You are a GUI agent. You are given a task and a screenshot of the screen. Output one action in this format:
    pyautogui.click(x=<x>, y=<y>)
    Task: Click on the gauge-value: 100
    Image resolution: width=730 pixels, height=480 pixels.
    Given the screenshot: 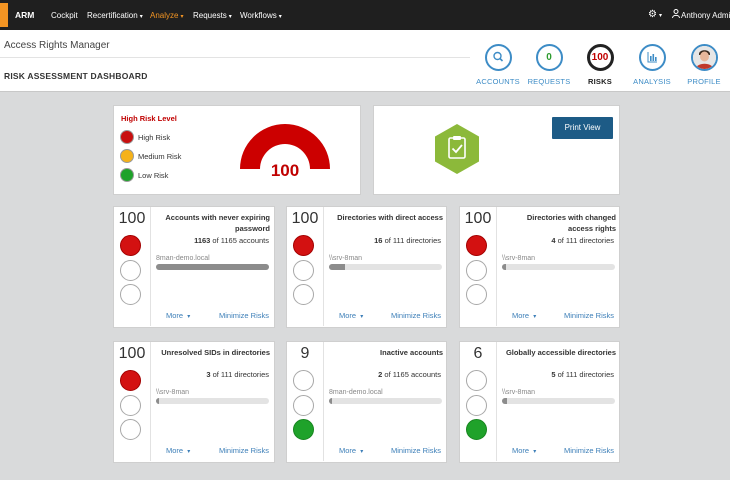 What is the action you would take?
    pyautogui.click(x=285, y=170)
    